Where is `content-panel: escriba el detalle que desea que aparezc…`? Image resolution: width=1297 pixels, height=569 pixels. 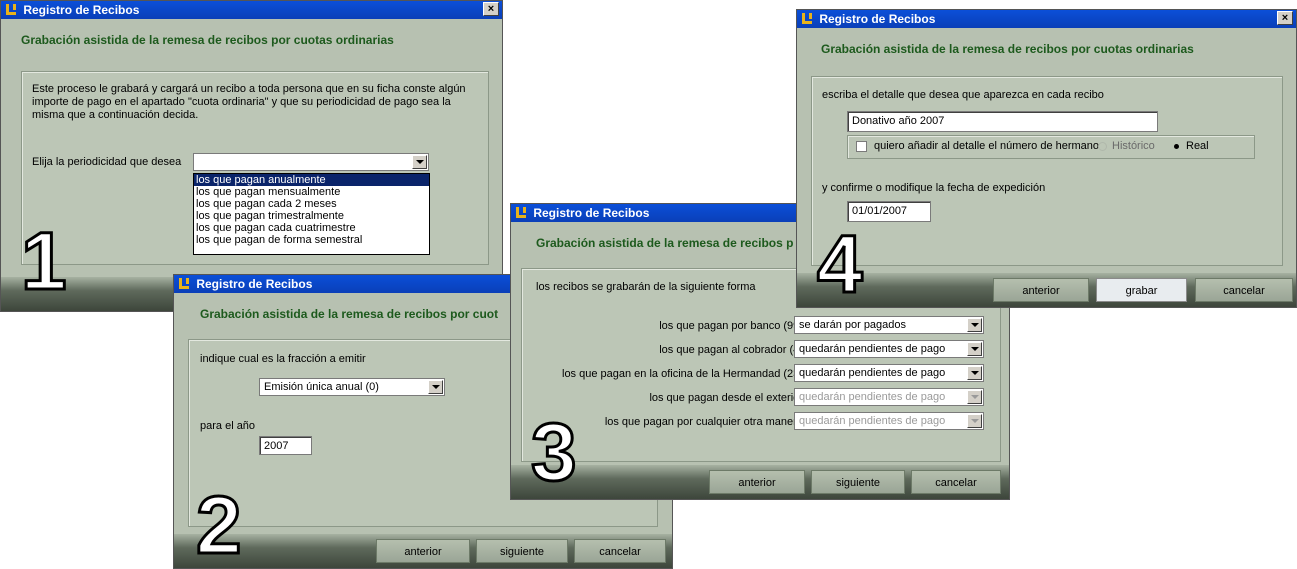
content-panel: escriba el detalle que desea que aparezc… is located at coordinates (1047, 171).